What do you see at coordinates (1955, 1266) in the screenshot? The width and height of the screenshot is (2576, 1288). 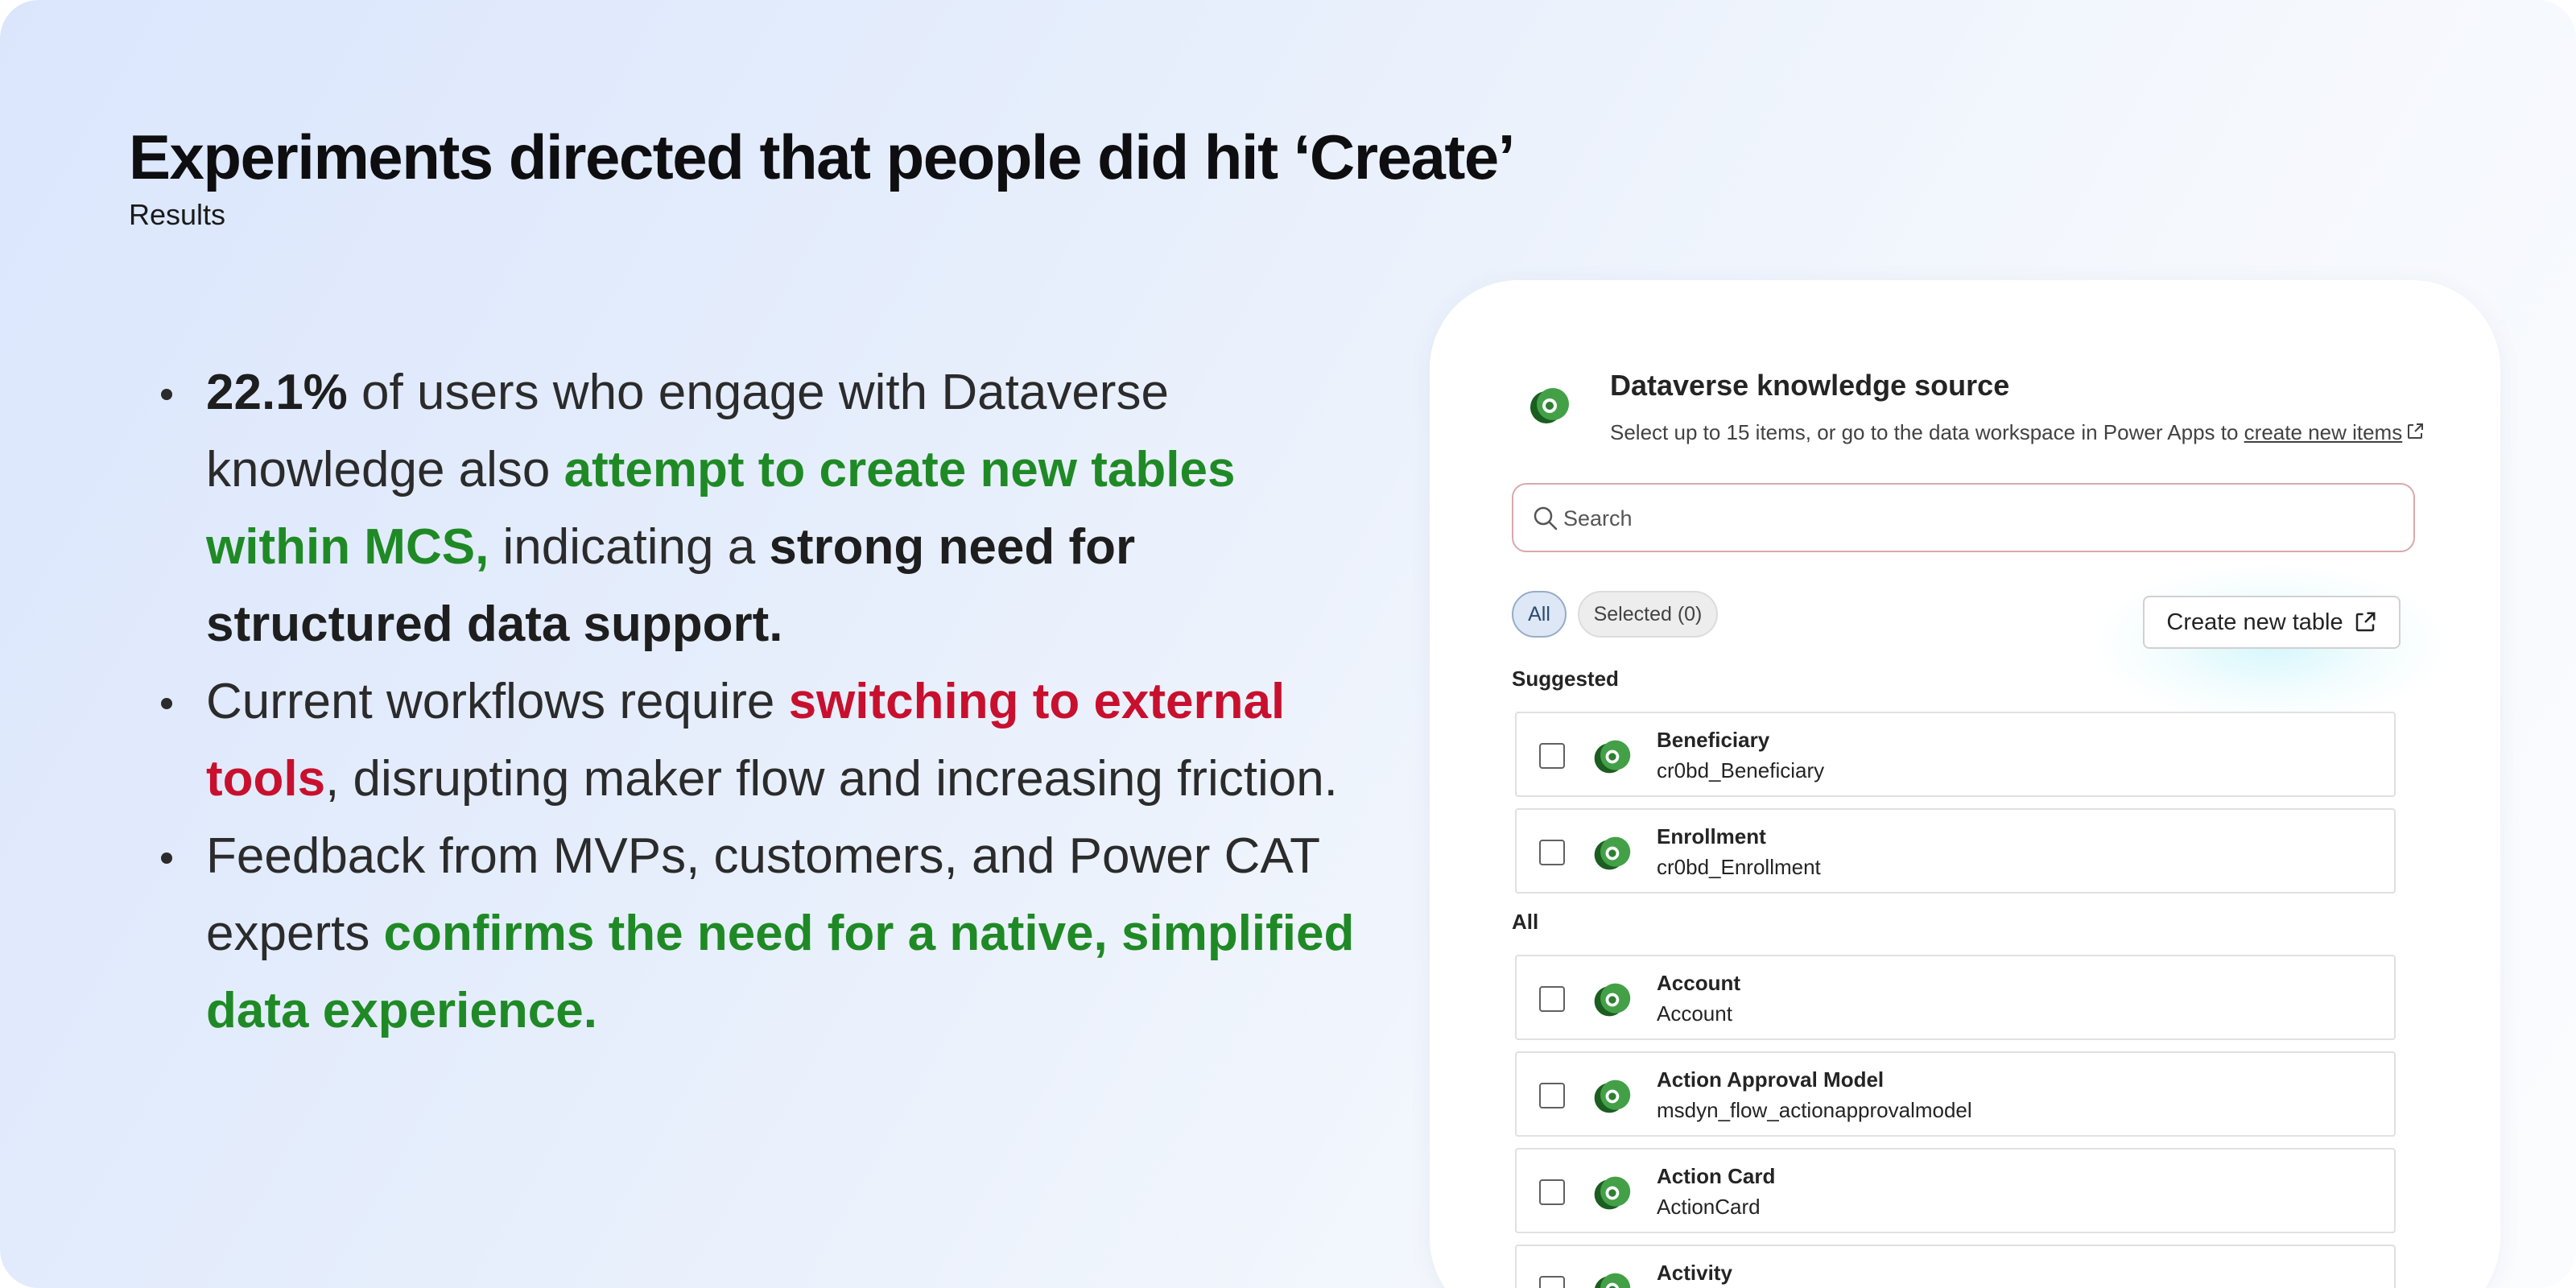 I see `table-list-item: Activity` at bounding box center [1955, 1266].